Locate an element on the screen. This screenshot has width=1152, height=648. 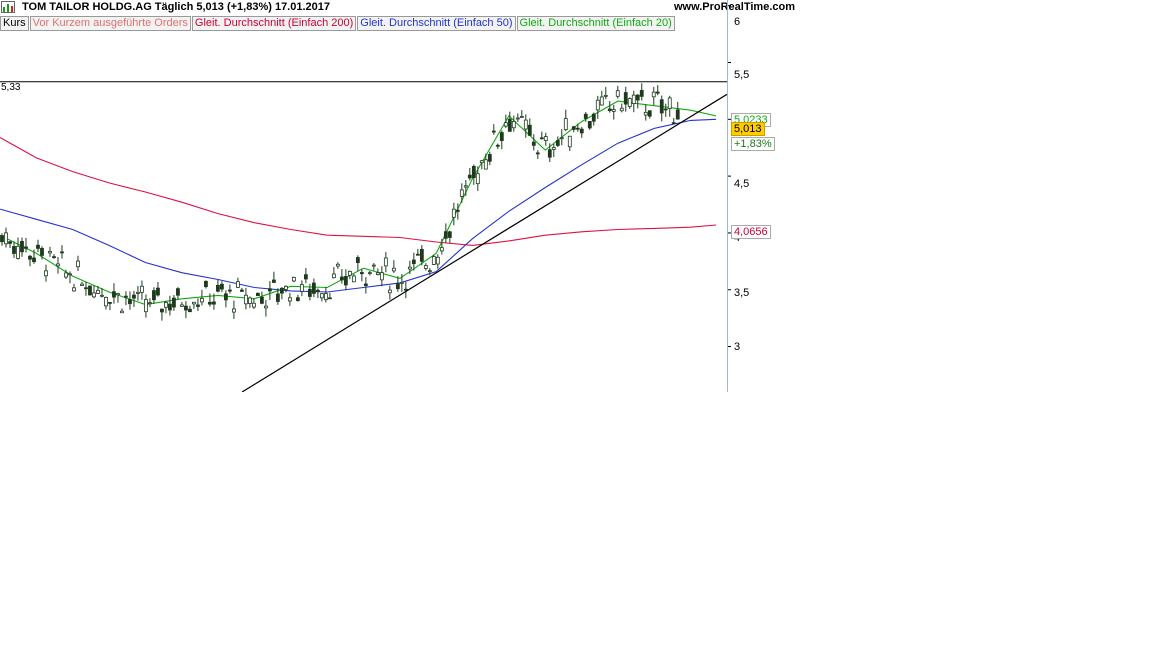
site-label: www.ProRealTime.com is located at coordinates (734, 7).